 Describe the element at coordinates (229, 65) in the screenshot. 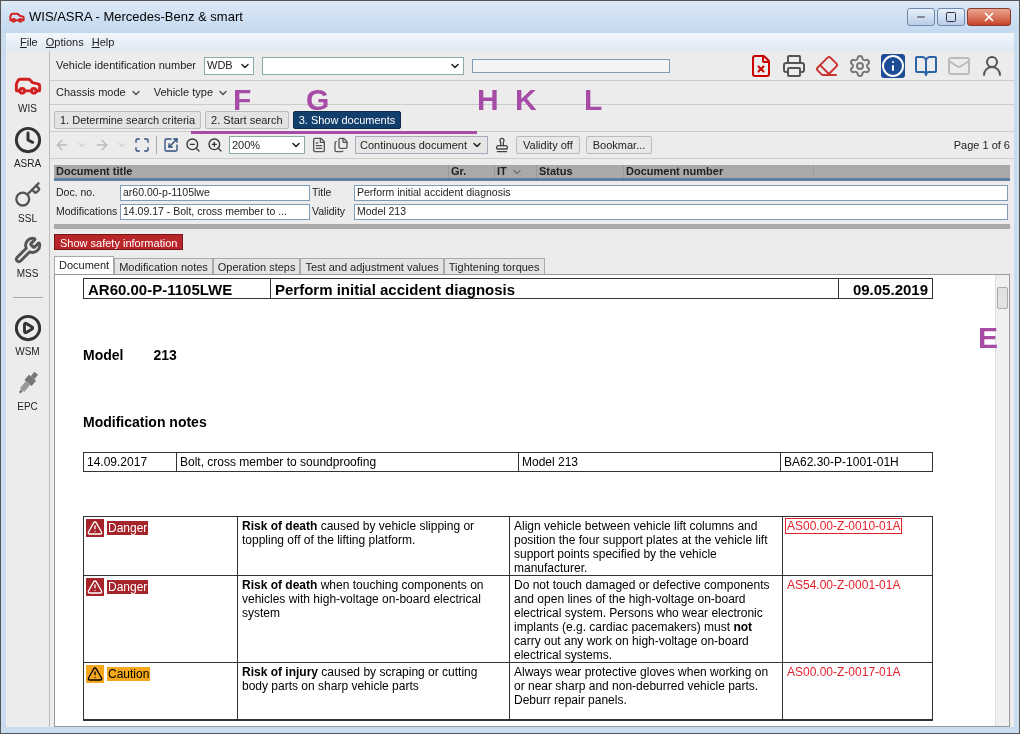

I see `vin-prefix-dropdown: WDB` at that location.